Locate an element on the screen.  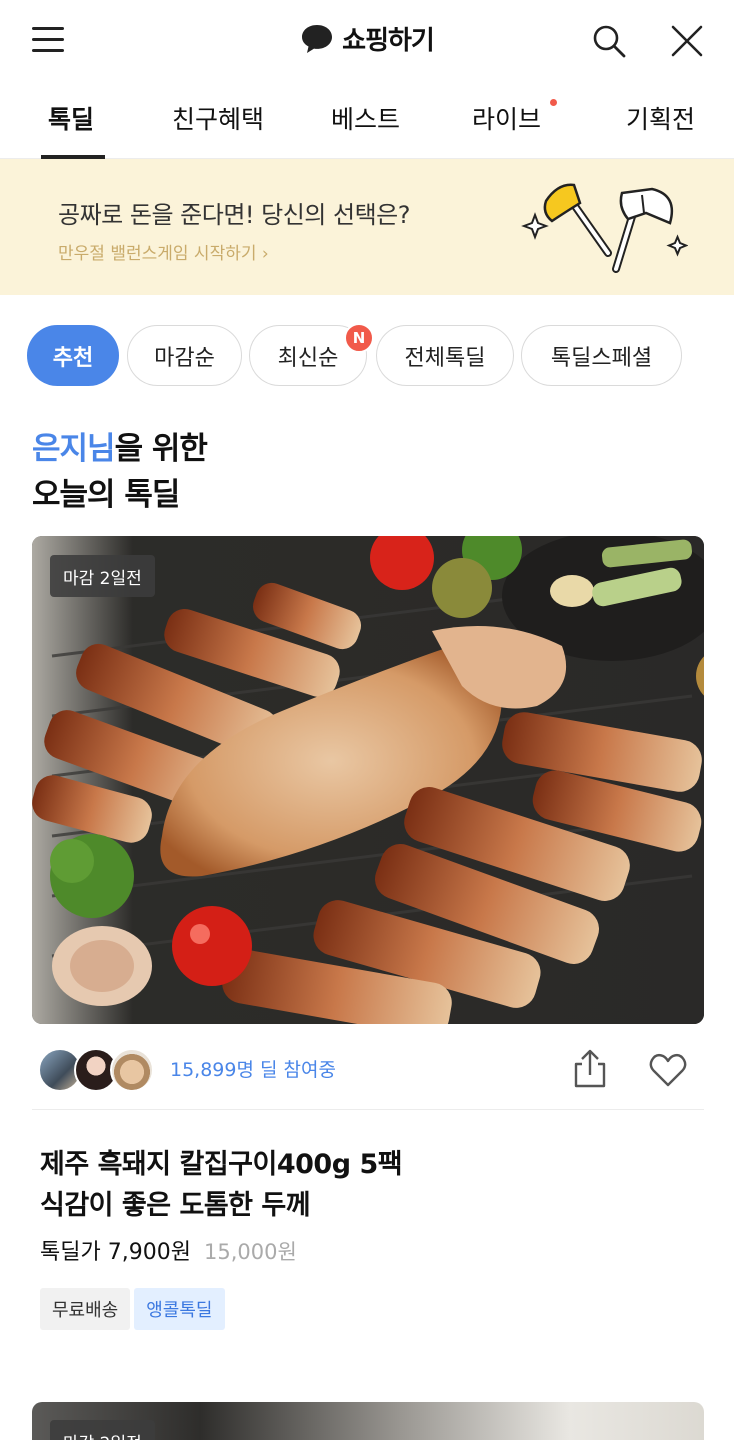
new-badge: N is located at coordinates (359, 338).